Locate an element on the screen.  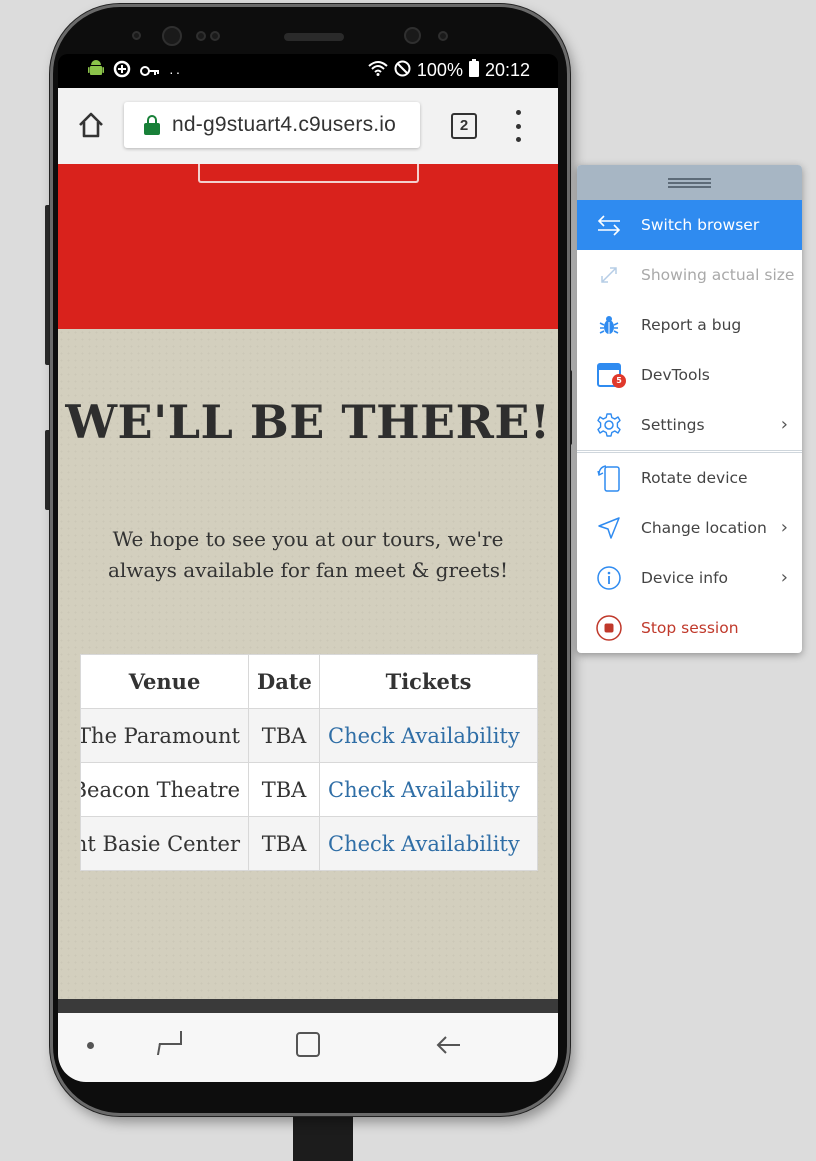
column-header-tickets: Tickets is located at coordinates (428, 681).